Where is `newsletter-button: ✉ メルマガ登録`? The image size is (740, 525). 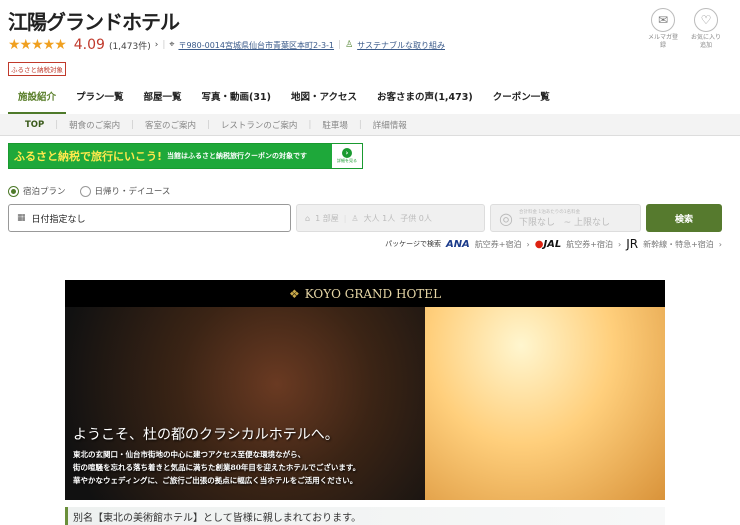
newsletter-button: ✉ メルマガ登録 is located at coordinates (663, 29).